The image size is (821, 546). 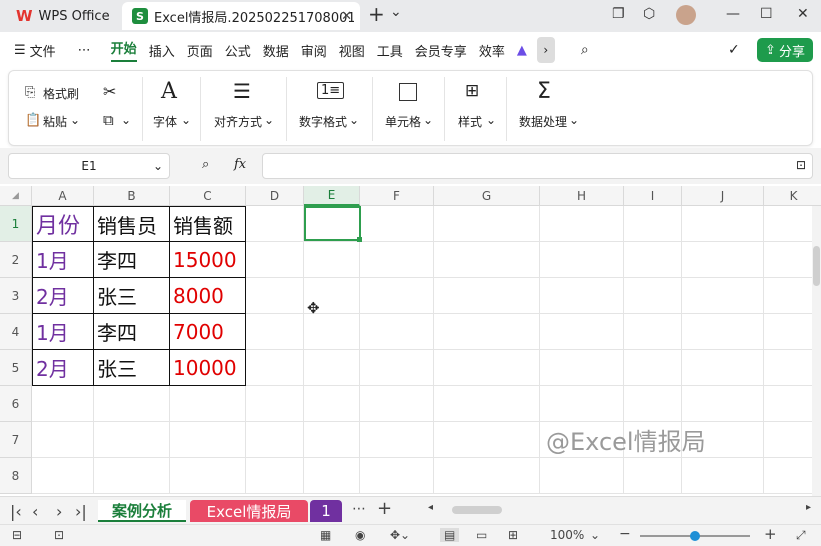 I want to click on new-tab-button: +, so click(x=376, y=14).